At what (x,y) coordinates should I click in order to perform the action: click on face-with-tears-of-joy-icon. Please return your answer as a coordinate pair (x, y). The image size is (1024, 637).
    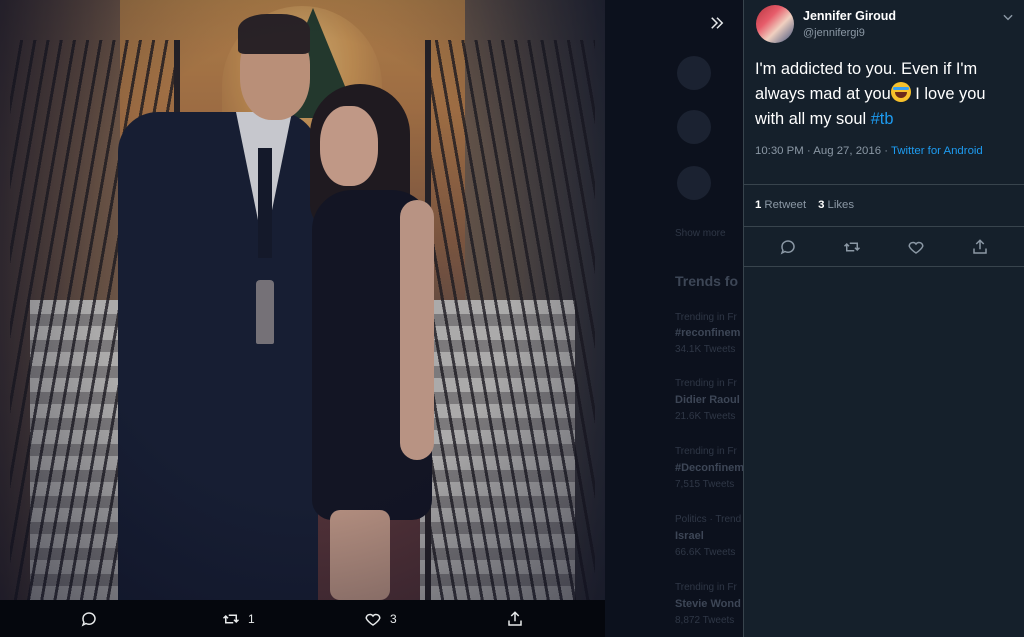
    Looking at the image, I should click on (900, 92).